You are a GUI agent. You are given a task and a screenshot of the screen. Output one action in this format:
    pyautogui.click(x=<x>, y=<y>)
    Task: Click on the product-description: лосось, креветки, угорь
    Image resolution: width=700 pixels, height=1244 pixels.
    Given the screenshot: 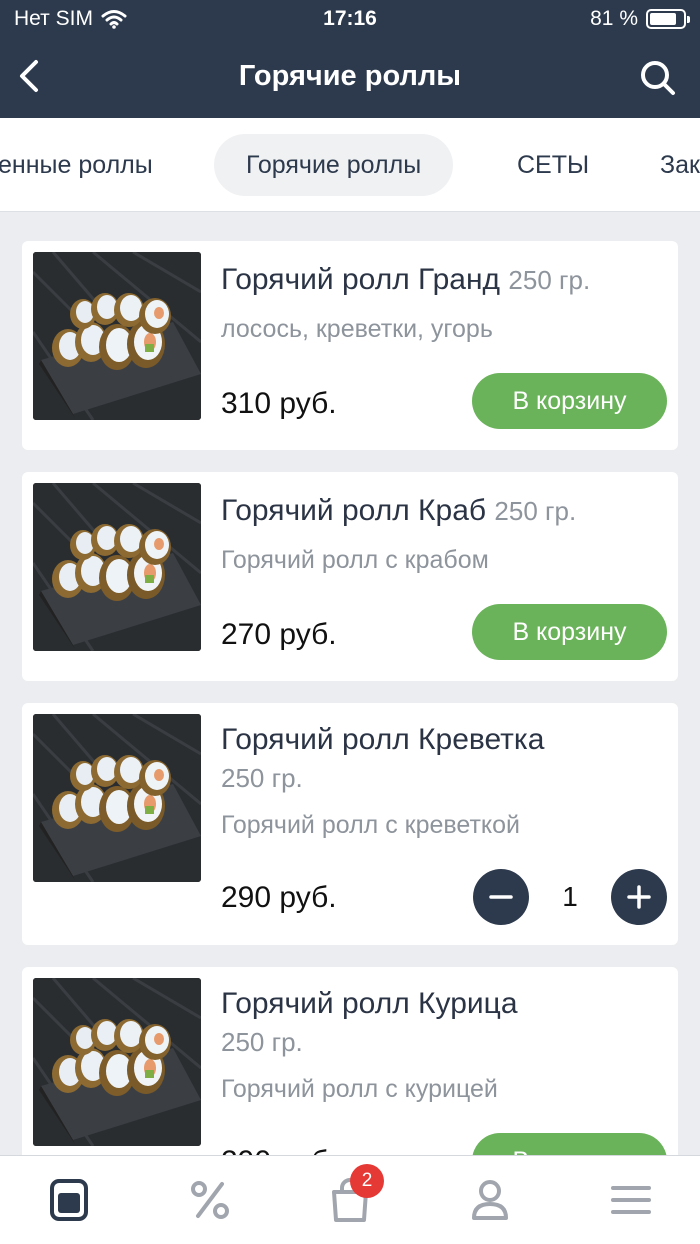 What is the action you would take?
    pyautogui.click(x=357, y=329)
    